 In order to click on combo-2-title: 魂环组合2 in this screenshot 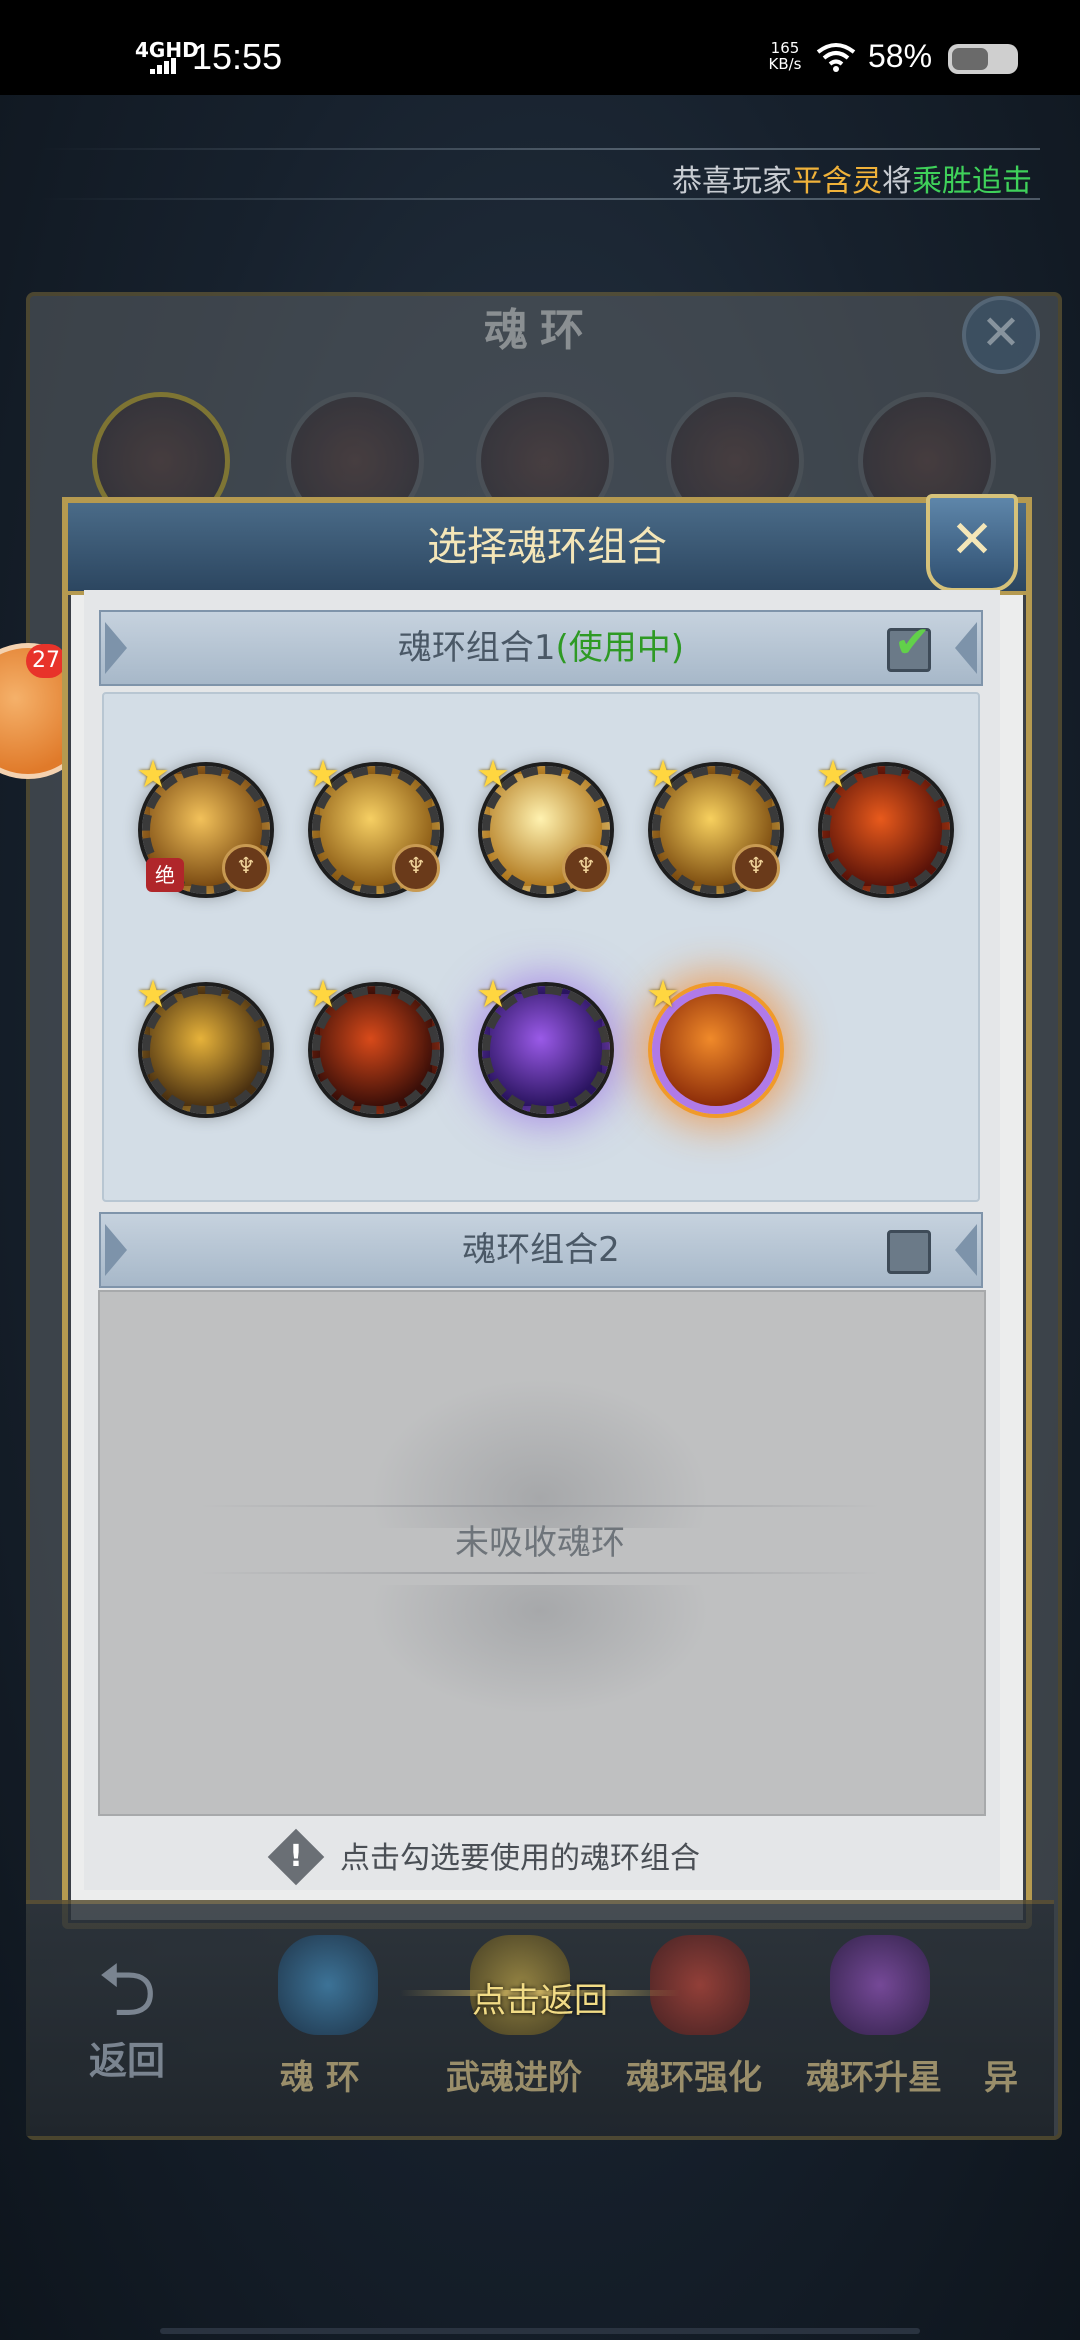, I will do `click(541, 1250)`.